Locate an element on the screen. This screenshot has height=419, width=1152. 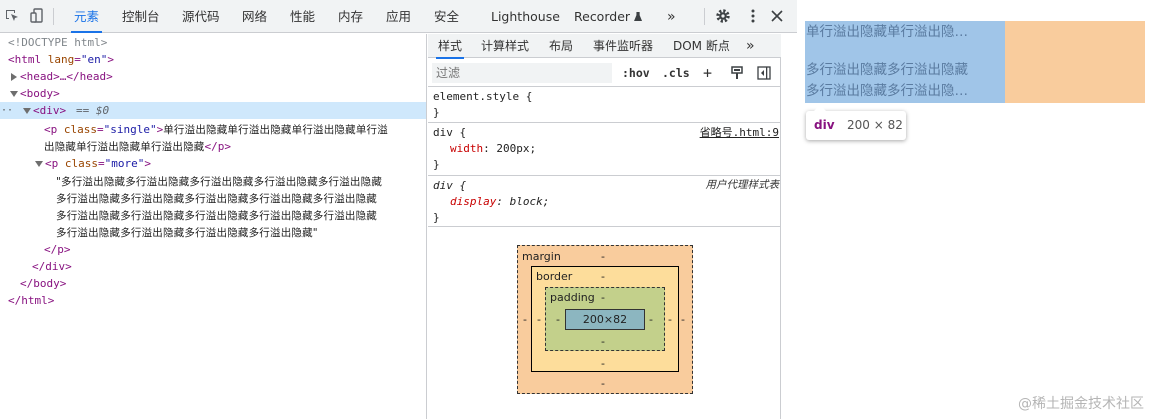
body-open-tag: <body> is located at coordinates (40, 93).